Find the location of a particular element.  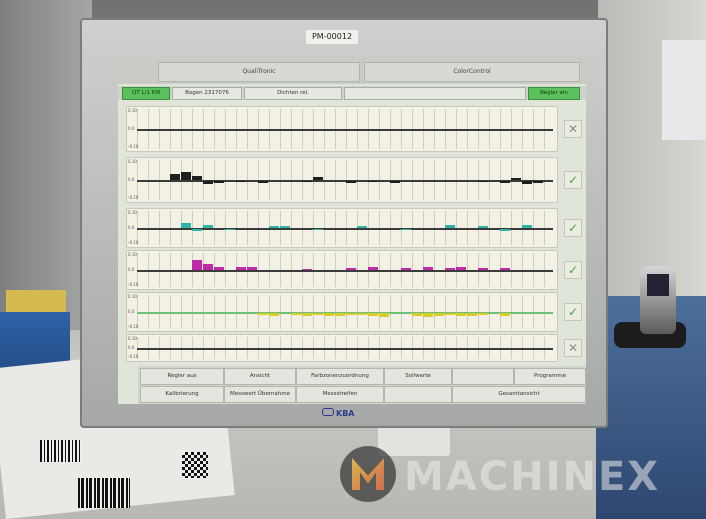

handheld-phone is located at coordinates (658, 300).